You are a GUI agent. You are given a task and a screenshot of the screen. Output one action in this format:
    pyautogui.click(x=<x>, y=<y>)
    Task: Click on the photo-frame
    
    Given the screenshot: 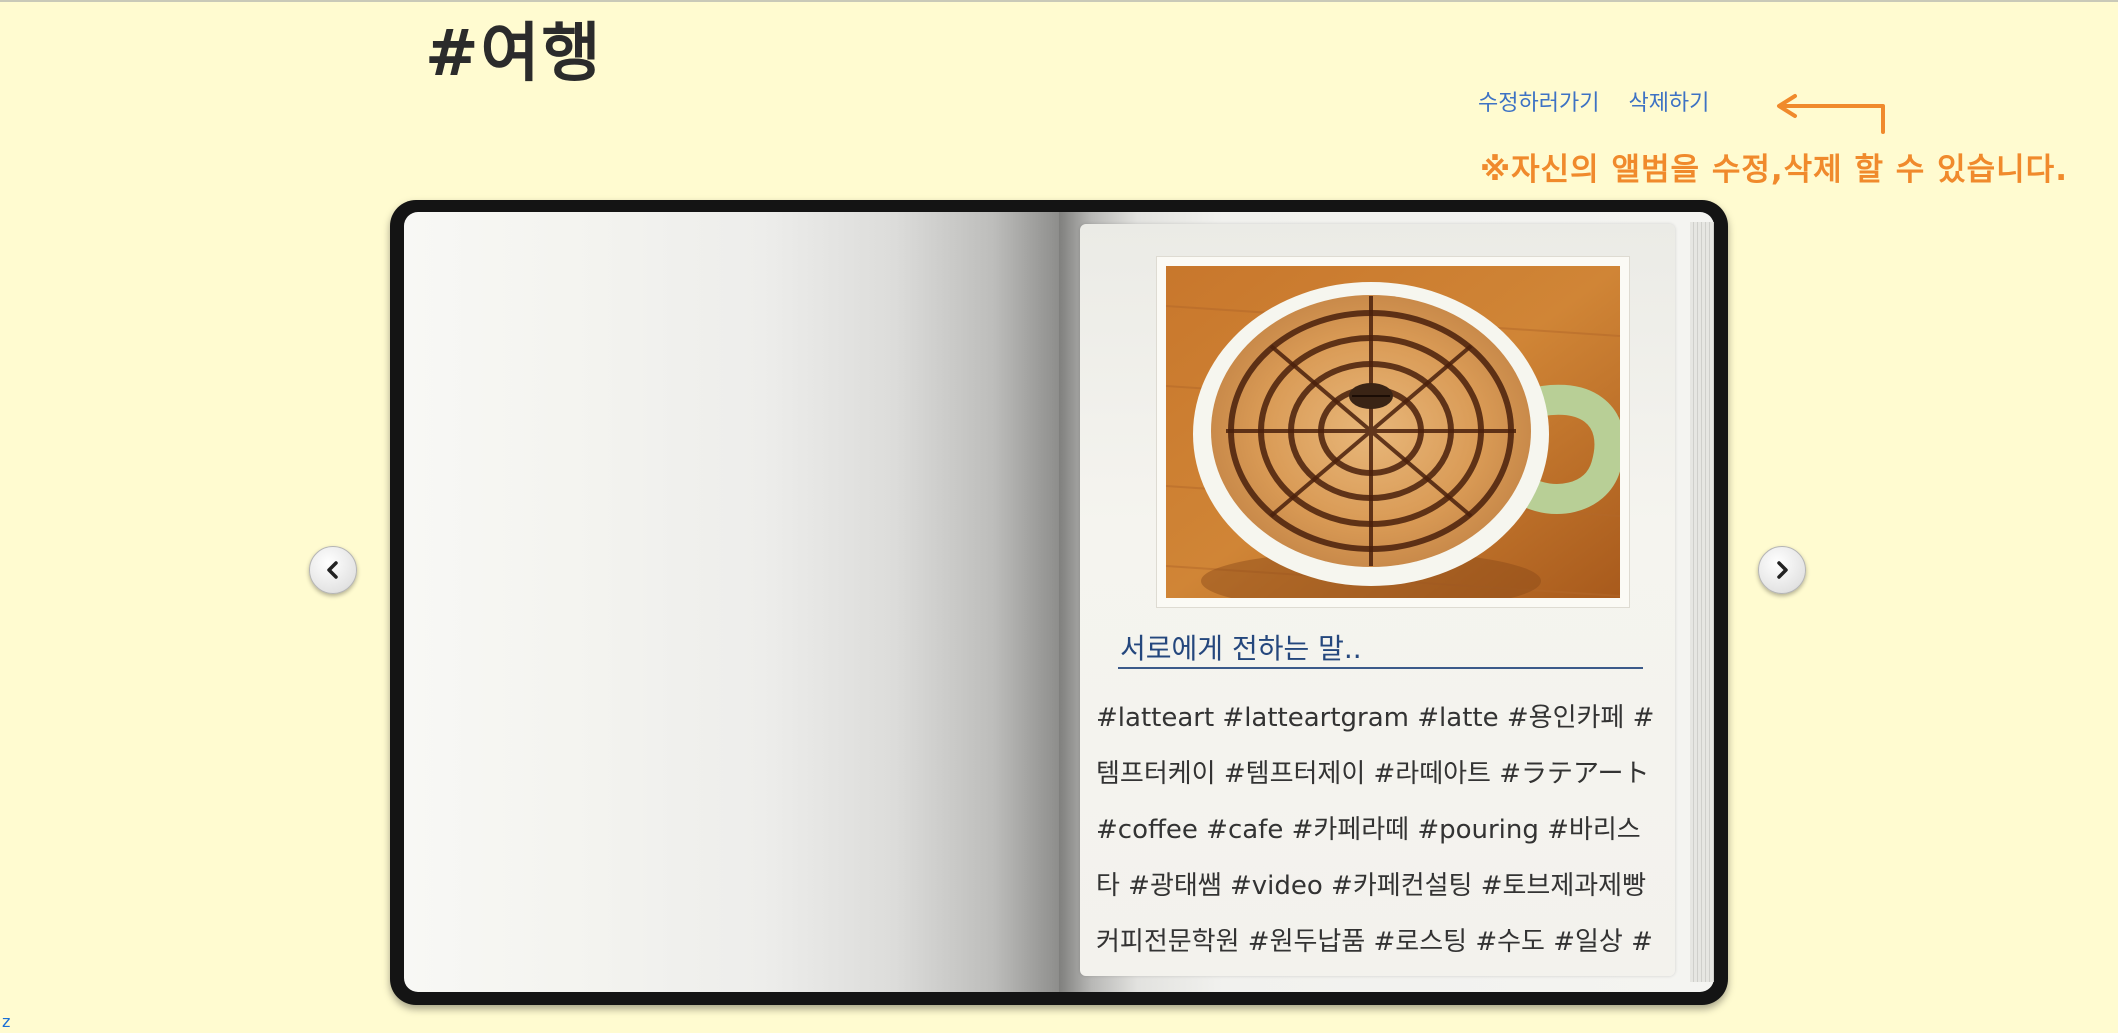 What is the action you would take?
    pyautogui.click(x=1393, y=432)
    